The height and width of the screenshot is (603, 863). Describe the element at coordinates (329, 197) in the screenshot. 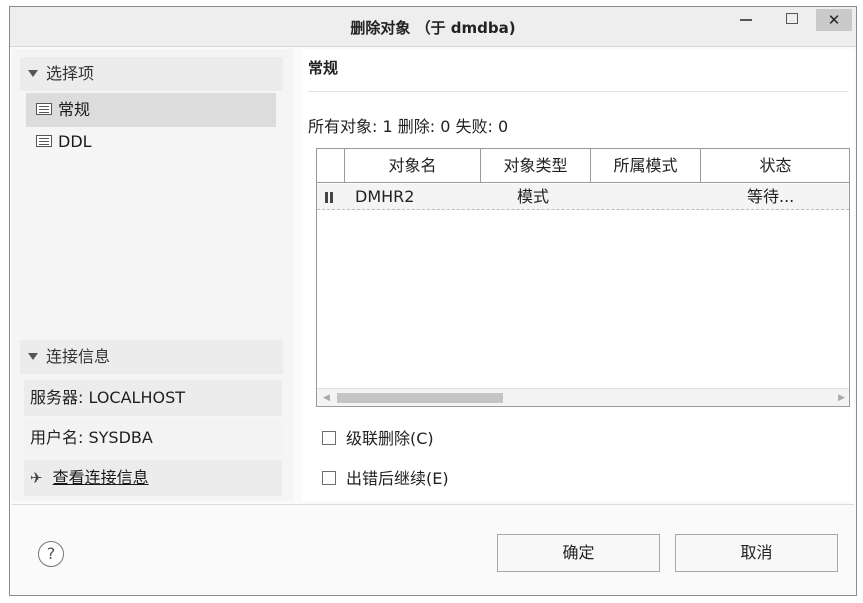

I see `pause-icon` at that location.